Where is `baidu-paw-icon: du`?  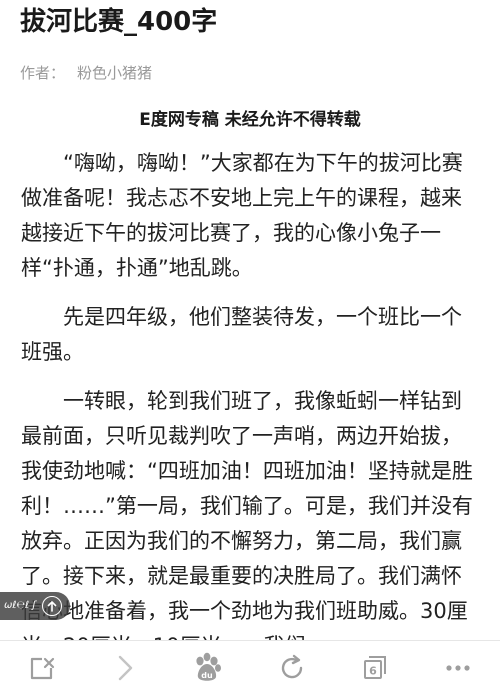
baidu-paw-icon: du is located at coordinates (209, 666).